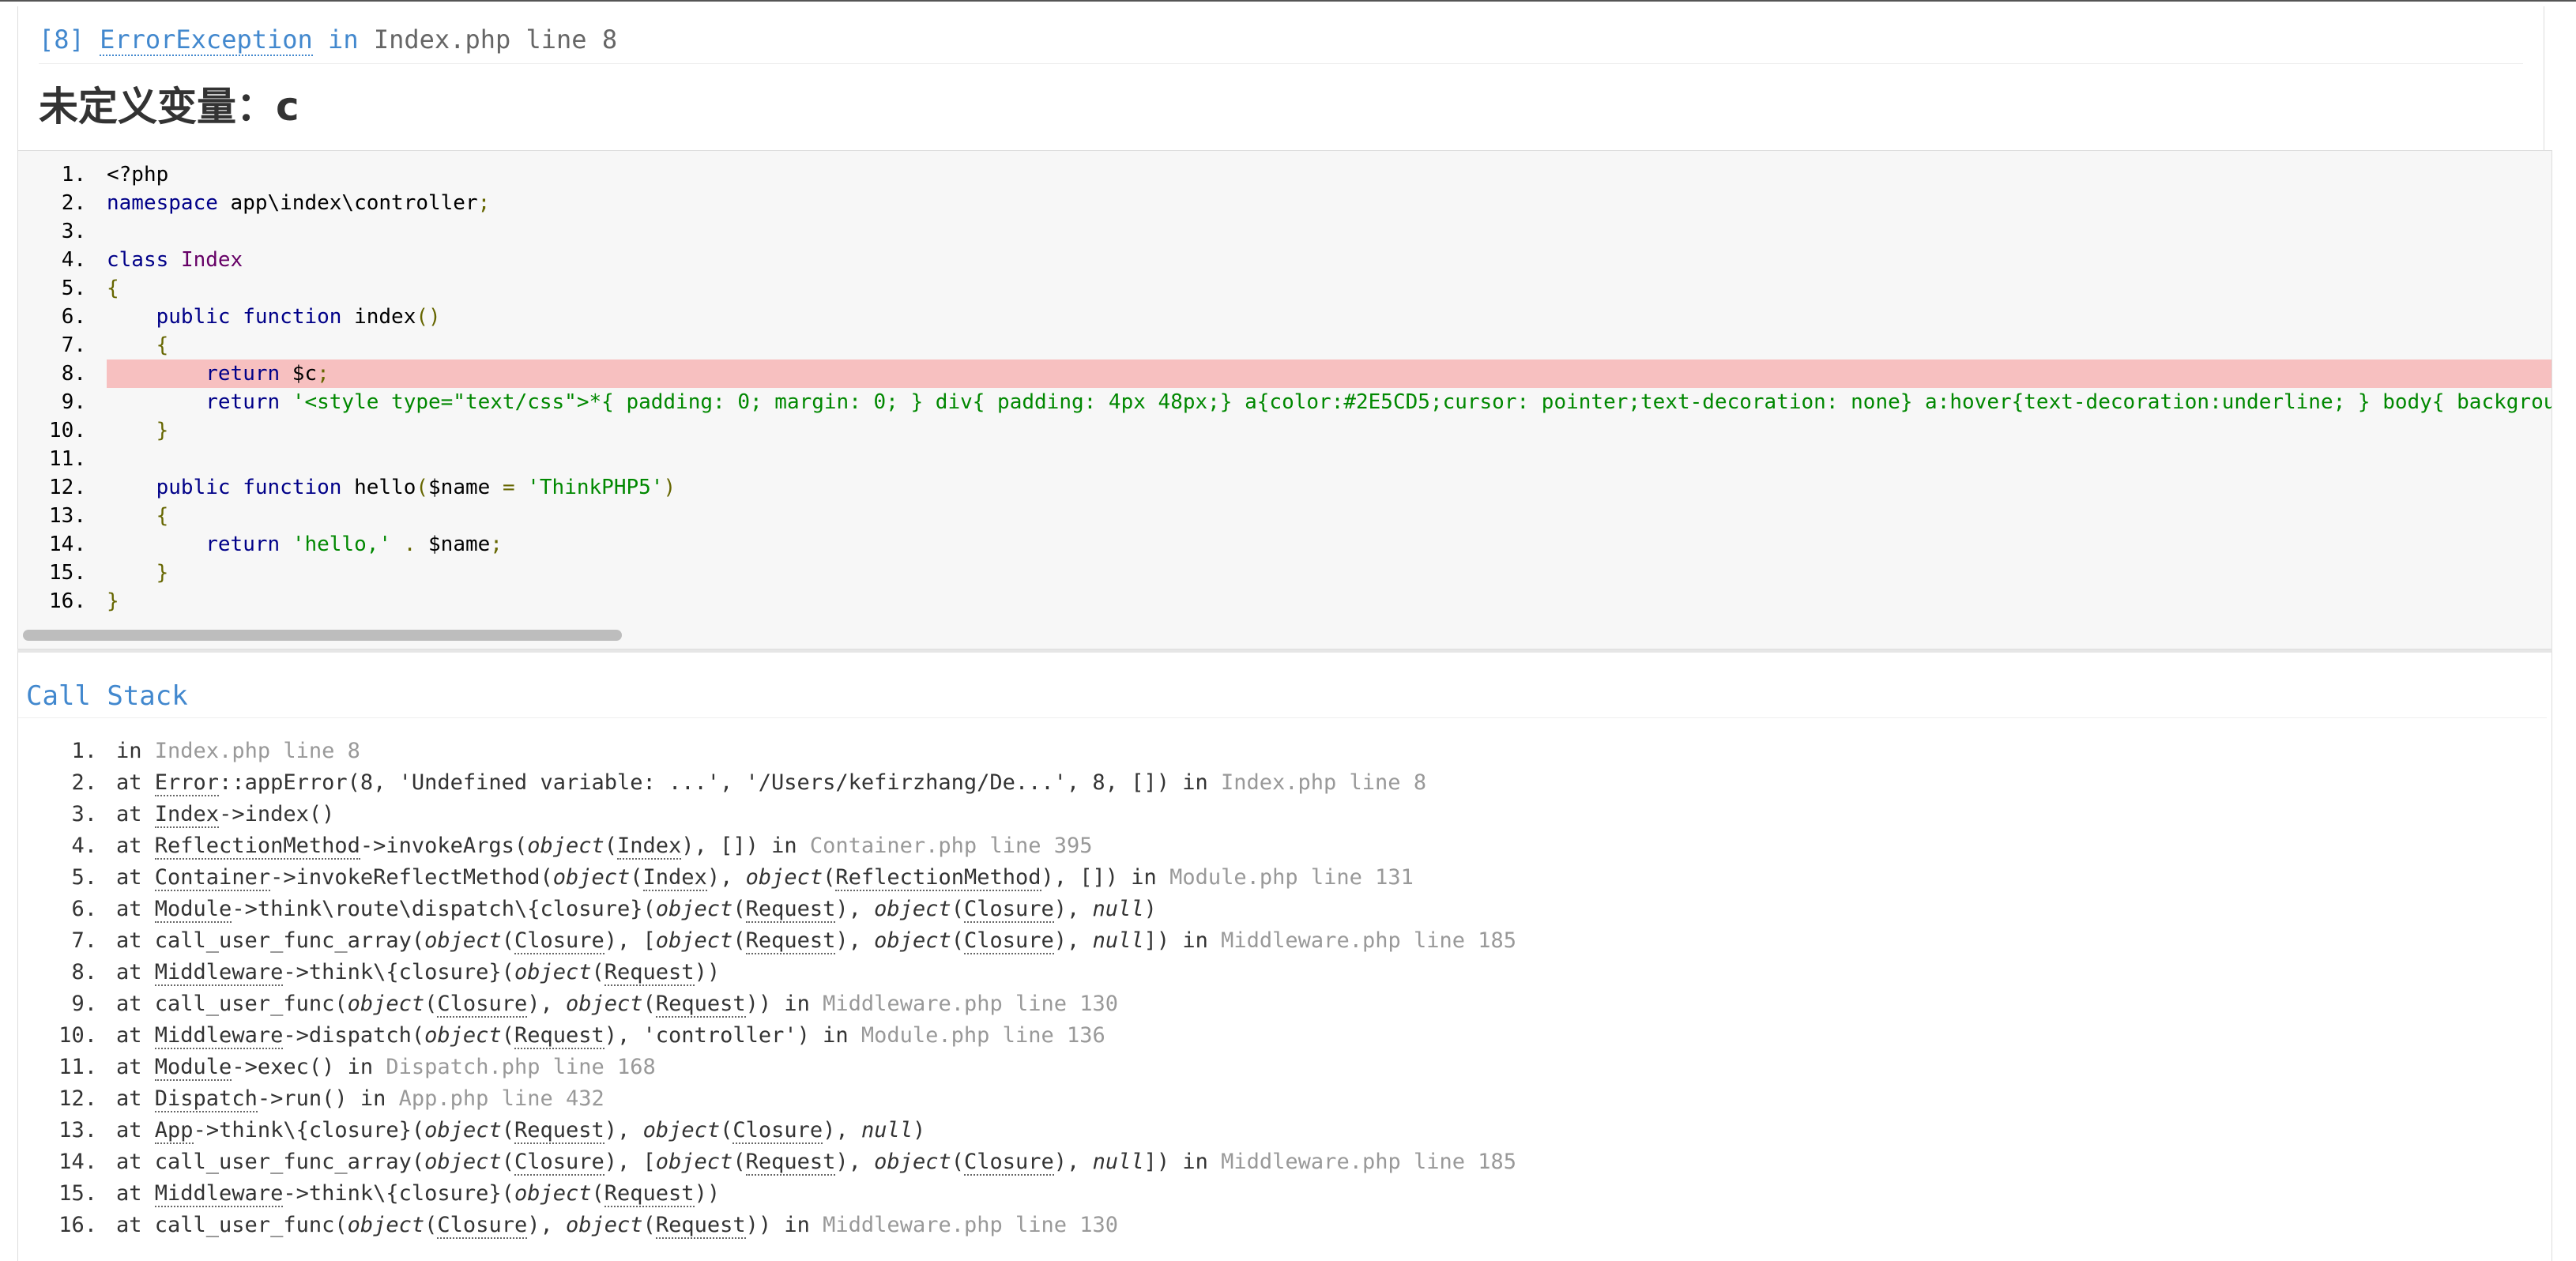 This screenshot has height=1261, width=2576. I want to click on call-stack-number: 6., so click(84, 909).